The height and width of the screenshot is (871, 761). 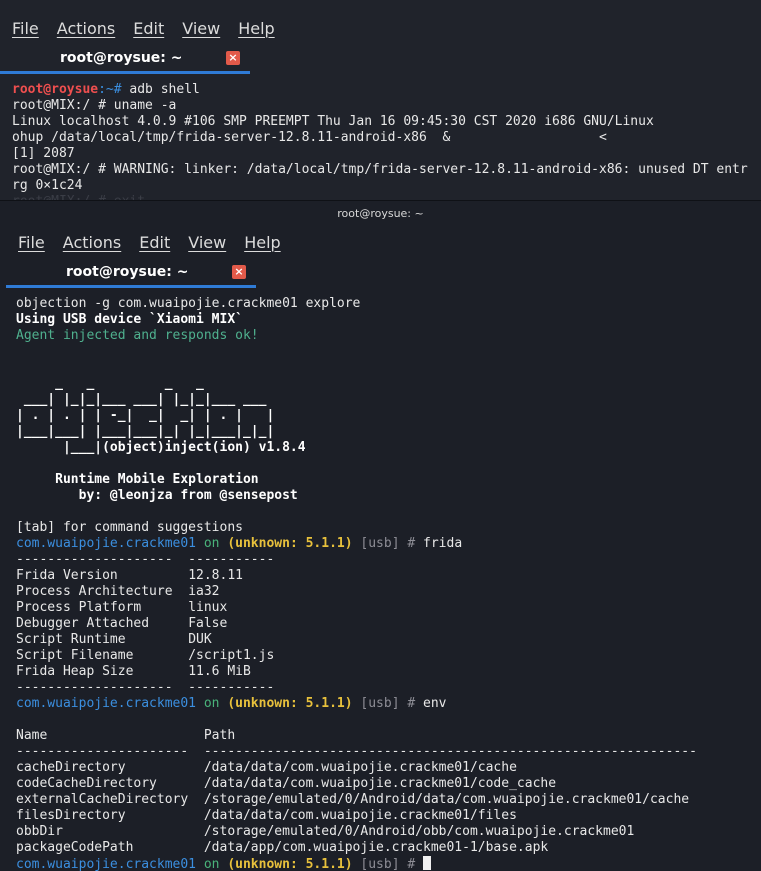 What do you see at coordinates (39, 831) in the screenshot?
I see `env-row-name: obbDir` at bounding box center [39, 831].